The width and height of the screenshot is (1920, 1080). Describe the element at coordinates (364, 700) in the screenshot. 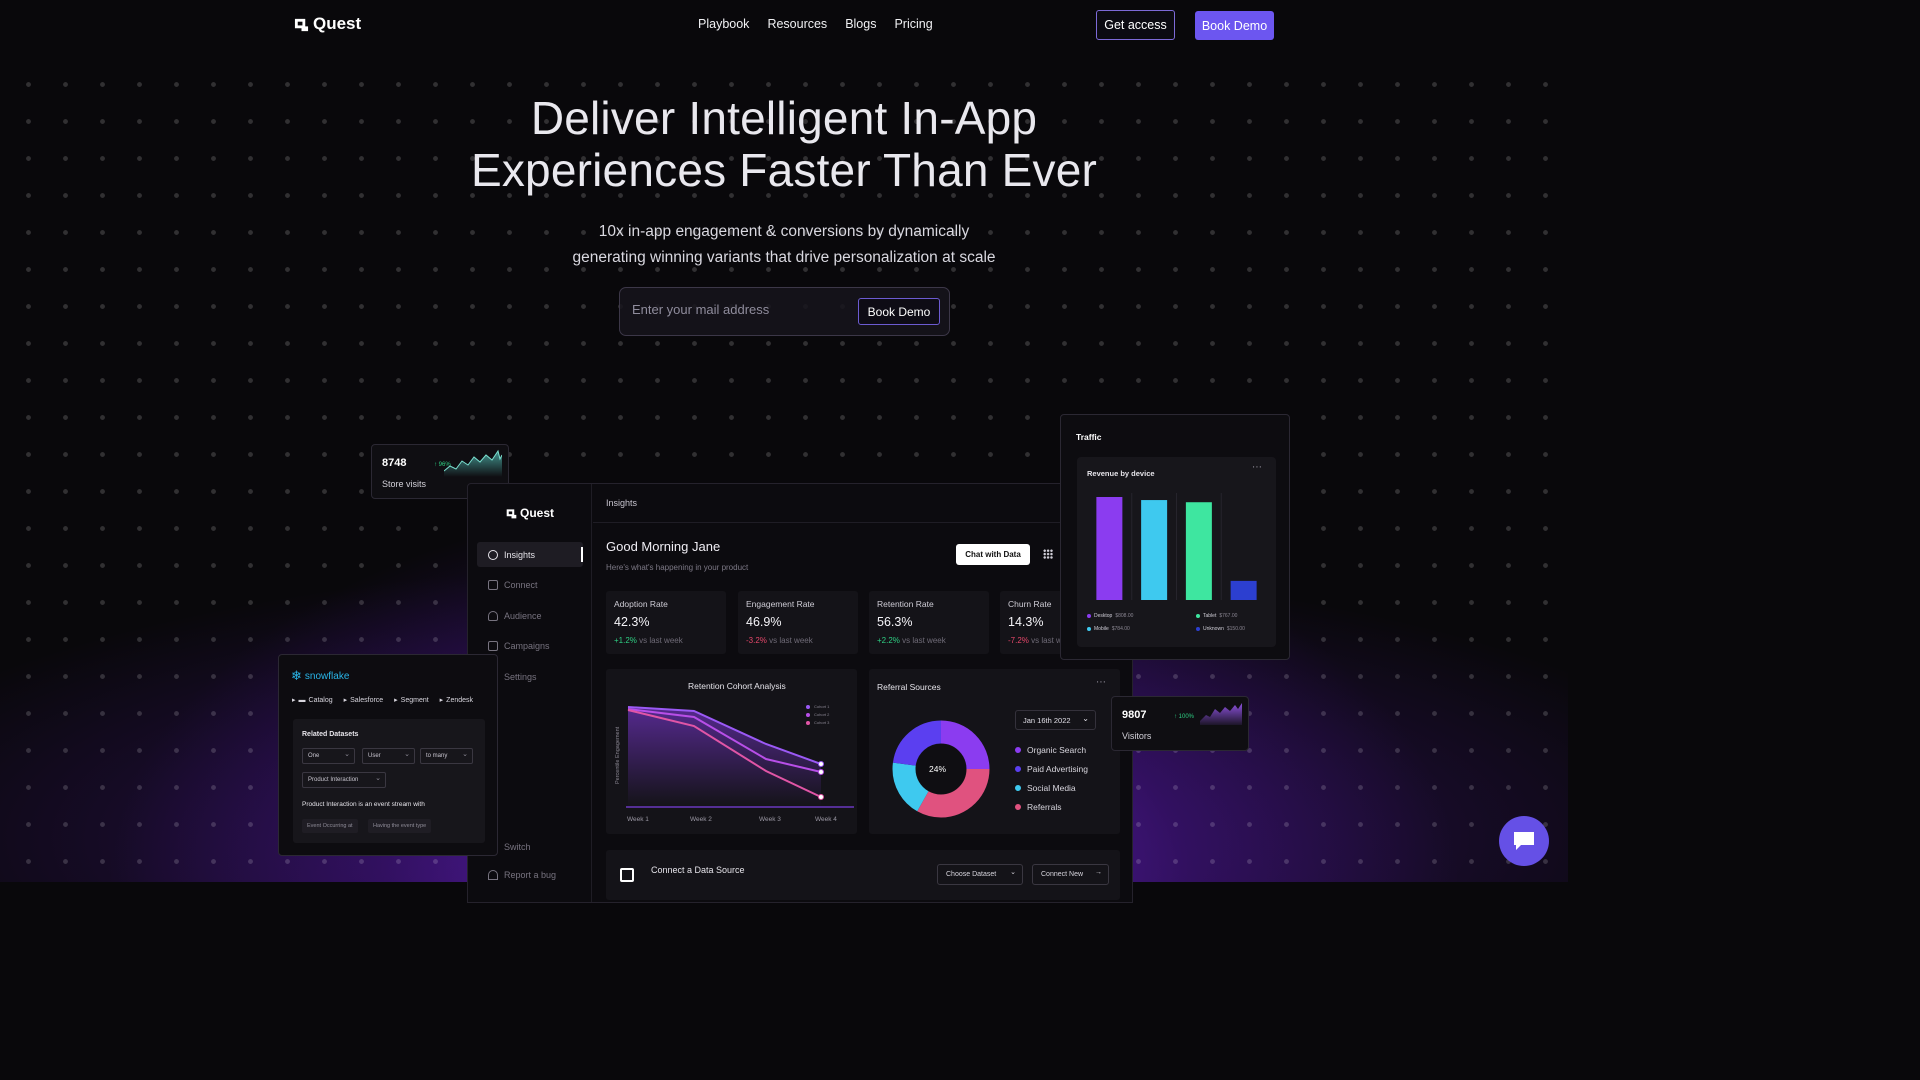

I see `breadcrumb-salesforce: ▸ Salesforce` at that location.